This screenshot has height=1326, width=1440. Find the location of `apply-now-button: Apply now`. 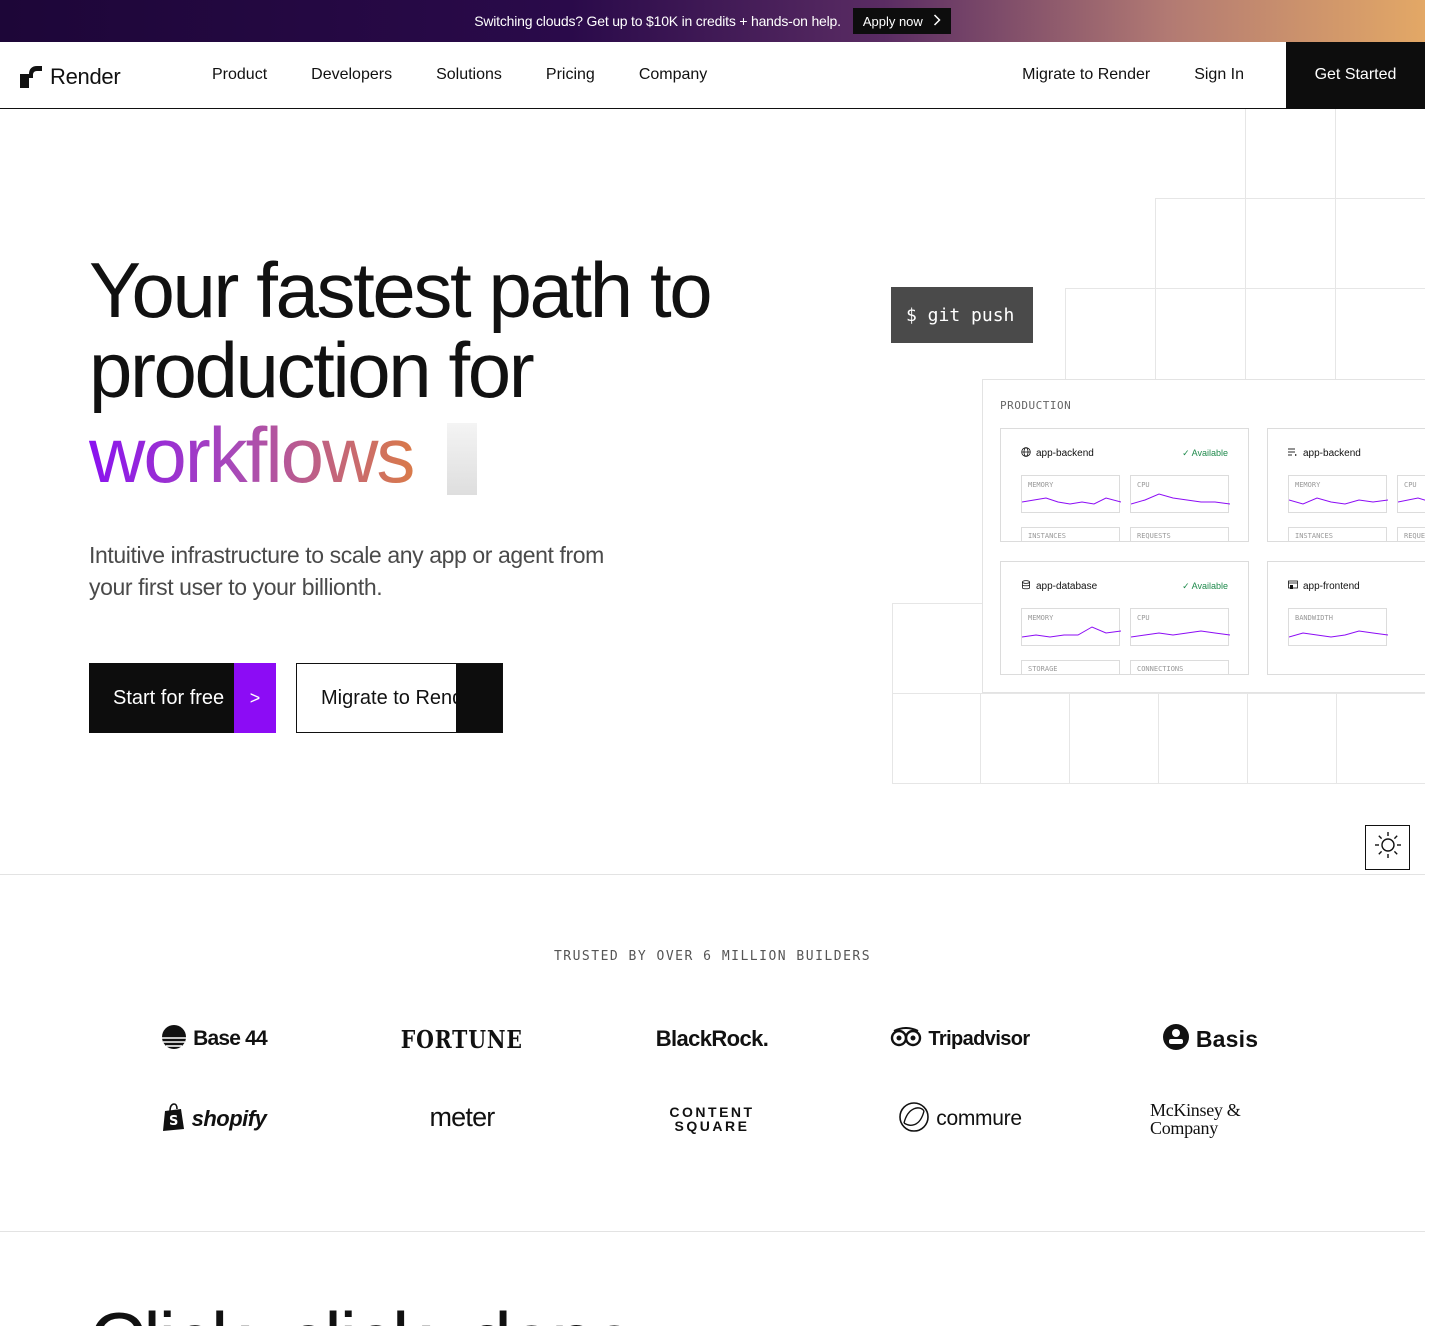

apply-now-button: Apply now is located at coordinates (901, 21).